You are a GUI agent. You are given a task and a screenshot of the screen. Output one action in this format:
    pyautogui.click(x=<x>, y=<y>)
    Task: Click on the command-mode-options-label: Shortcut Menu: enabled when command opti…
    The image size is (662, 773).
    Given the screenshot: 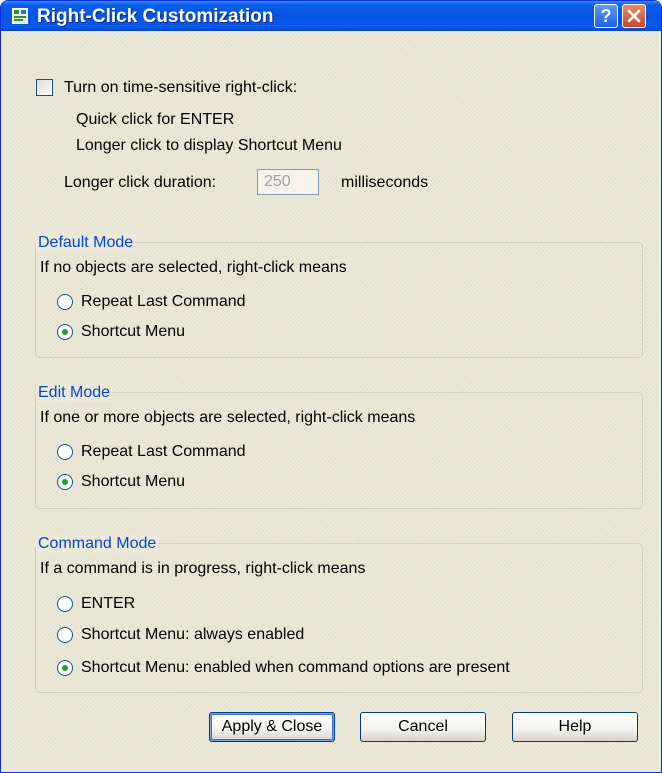 What is the action you would take?
    pyautogui.click(x=295, y=668)
    